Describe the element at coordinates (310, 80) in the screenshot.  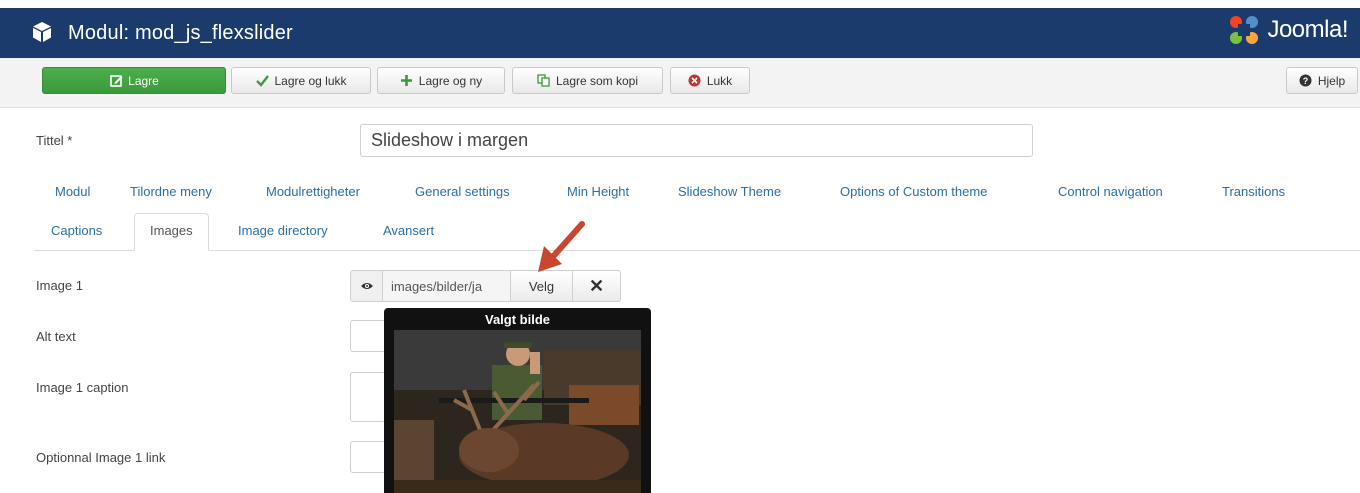
I see `save-and-close-label: Lagre og lukk` at that location.